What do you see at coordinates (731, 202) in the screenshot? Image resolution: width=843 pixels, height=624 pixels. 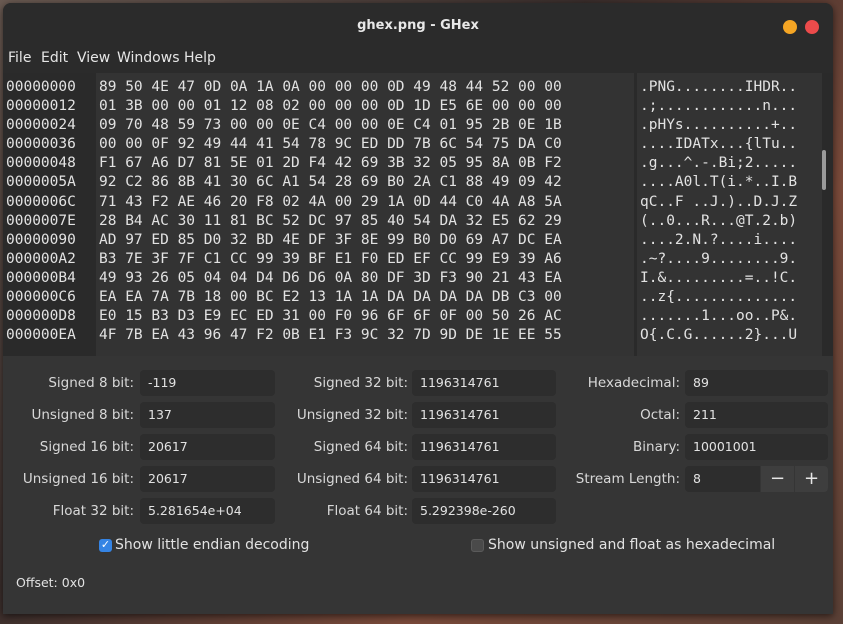 I see `ascii-row: qC..F ..J.)..D.J.Z` at bounding box center [731, 202].